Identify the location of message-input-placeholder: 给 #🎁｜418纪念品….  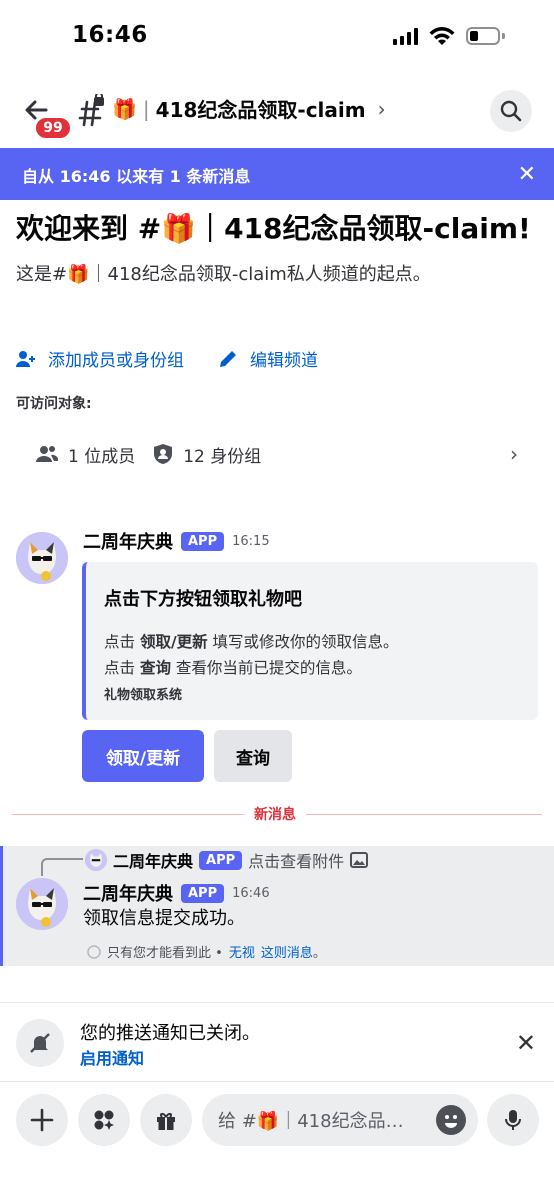
(311, 1121).